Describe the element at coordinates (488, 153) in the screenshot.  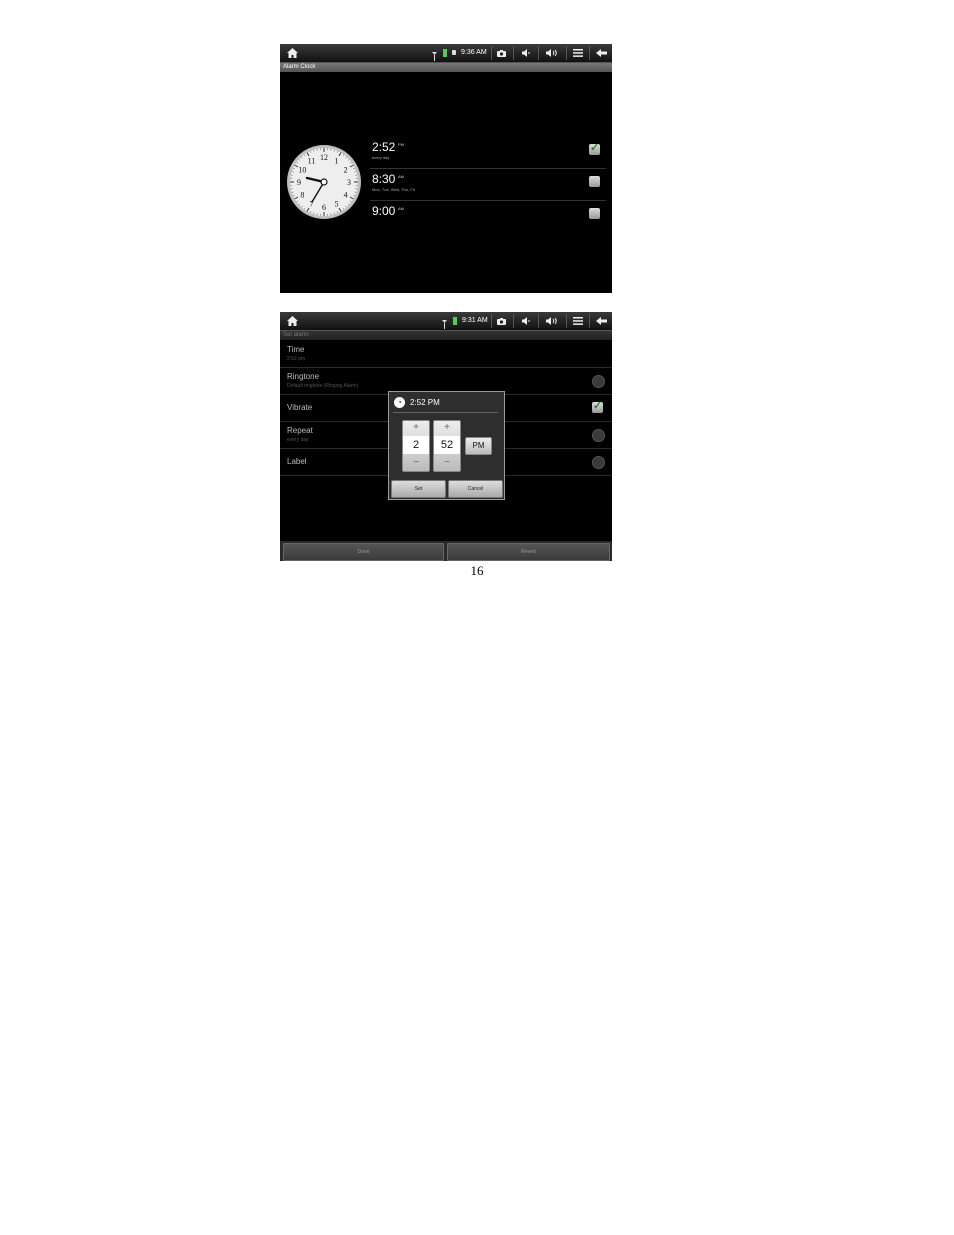
I see `alarm-item: 2:52 PM every day ✓` at that location.